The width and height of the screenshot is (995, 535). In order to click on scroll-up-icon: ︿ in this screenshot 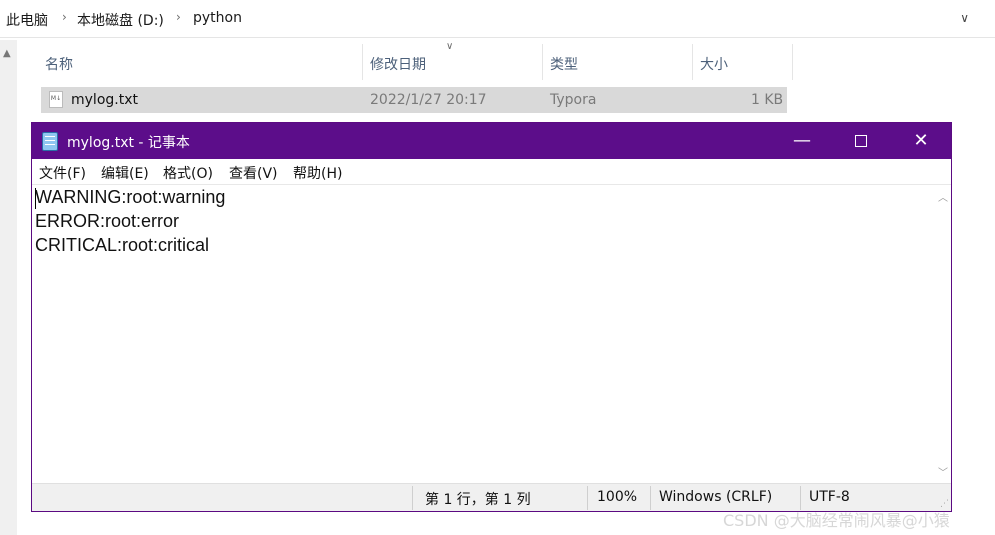, I will do `click(943, 196)`.